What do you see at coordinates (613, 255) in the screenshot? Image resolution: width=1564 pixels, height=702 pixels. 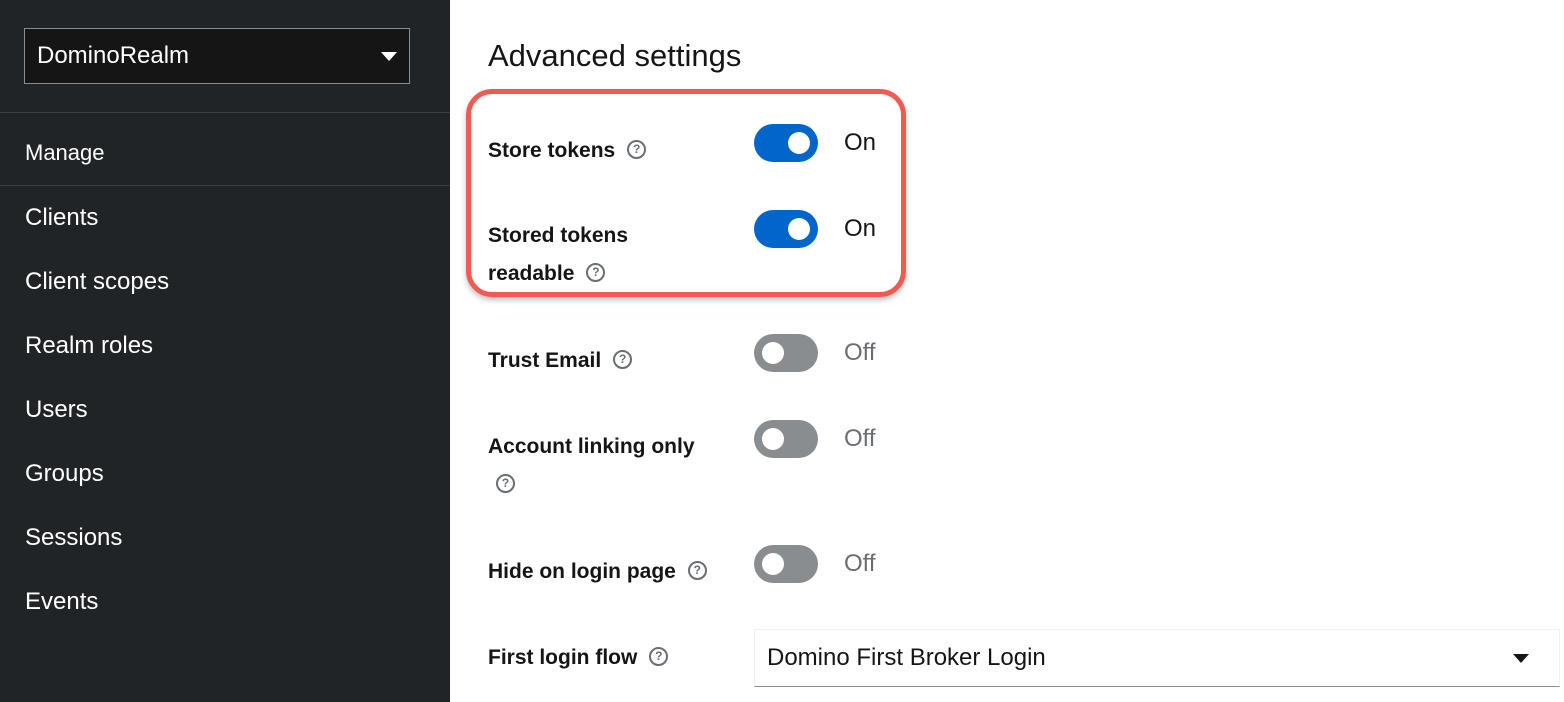 I see `setting-label: Stored tokens readable?` at bounding box center [613, 255].